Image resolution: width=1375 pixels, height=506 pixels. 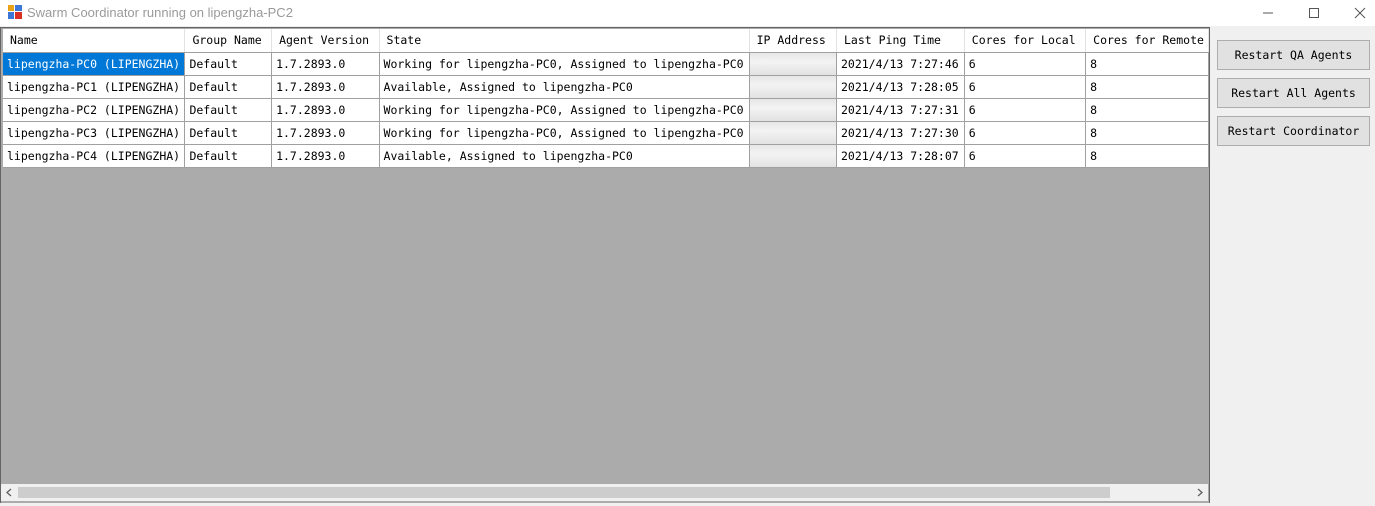 What do you see at coordinates (228, 41) in the screenshot?
I see `column-header-group-name: Group Name` at bounding box center [228, 41].